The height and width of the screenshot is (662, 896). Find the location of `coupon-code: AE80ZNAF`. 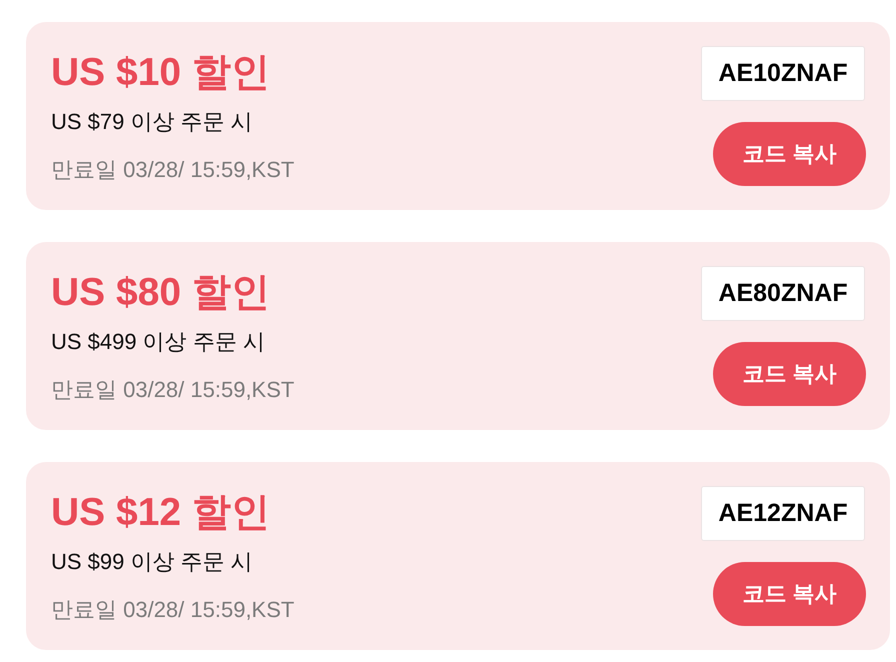

coupon-code: AE80ZNAF is located at coordinates (783, 293).